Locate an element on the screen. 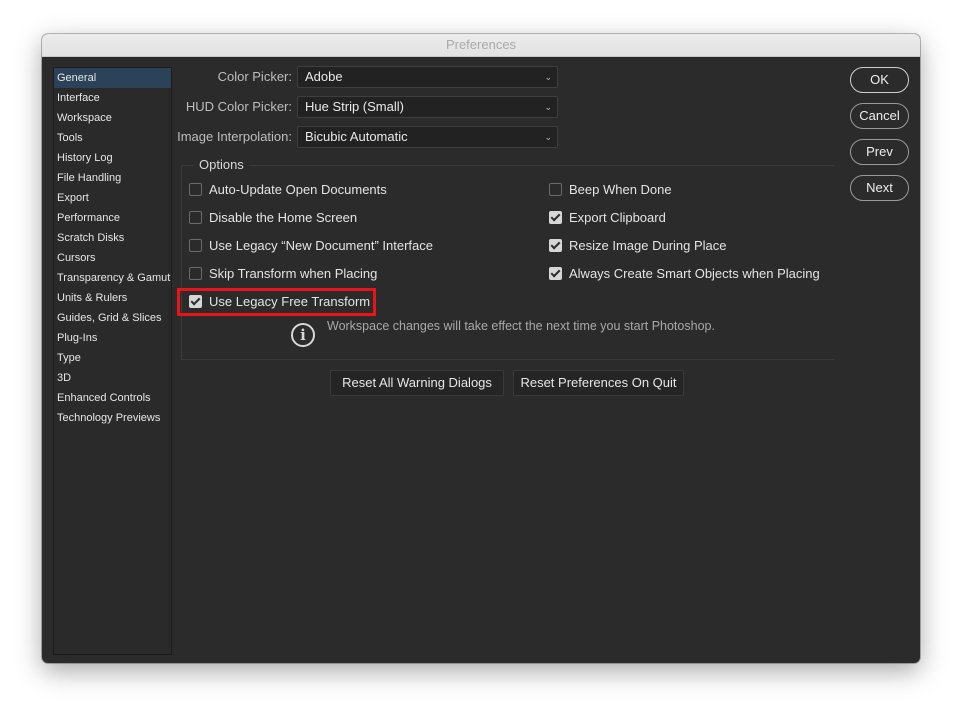 Image resolution: width=962 pixels, height=714 pixels. sidebar-item-3d: 3D is located at coordinates (112, 378).